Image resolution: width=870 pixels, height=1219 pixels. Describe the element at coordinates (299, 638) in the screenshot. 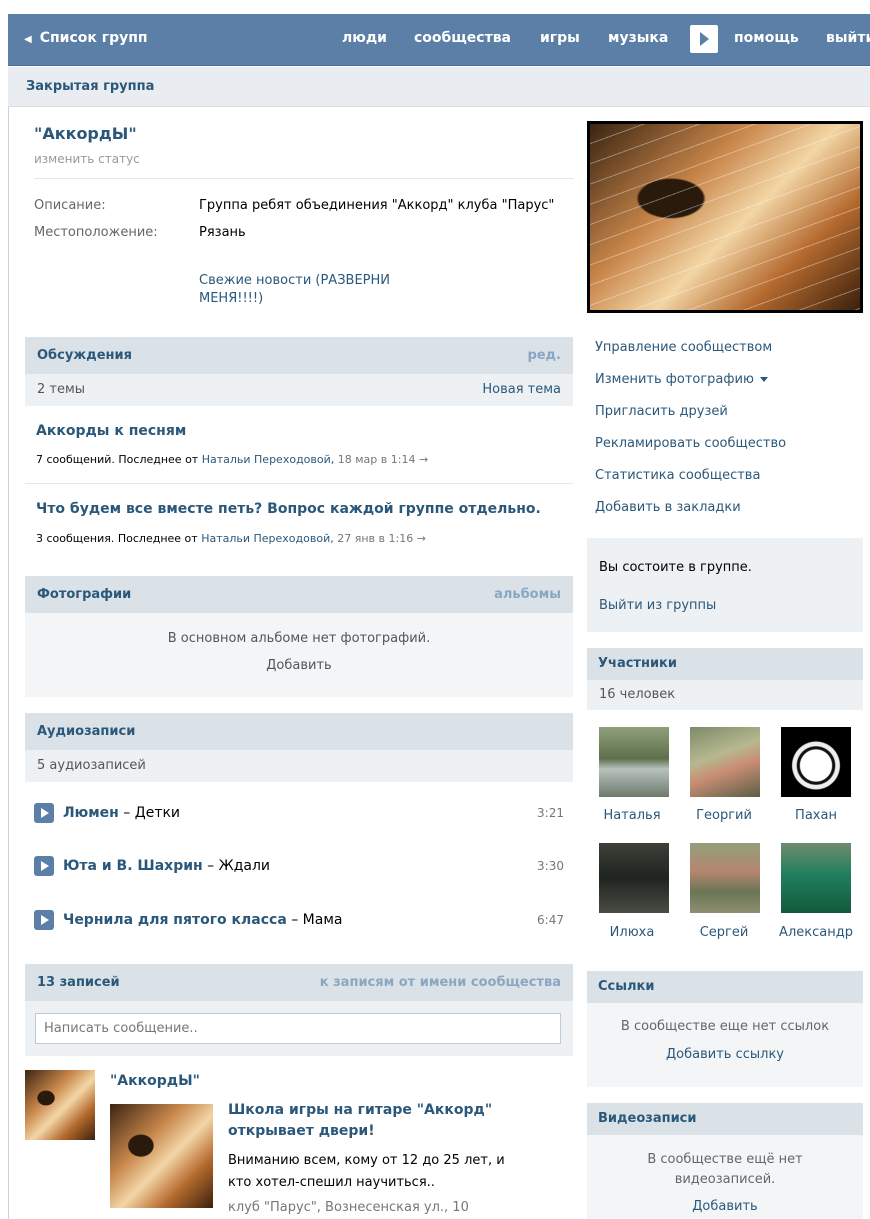

I see `photos-empty-text: В основном альбоме нет фотографий.` at that location.